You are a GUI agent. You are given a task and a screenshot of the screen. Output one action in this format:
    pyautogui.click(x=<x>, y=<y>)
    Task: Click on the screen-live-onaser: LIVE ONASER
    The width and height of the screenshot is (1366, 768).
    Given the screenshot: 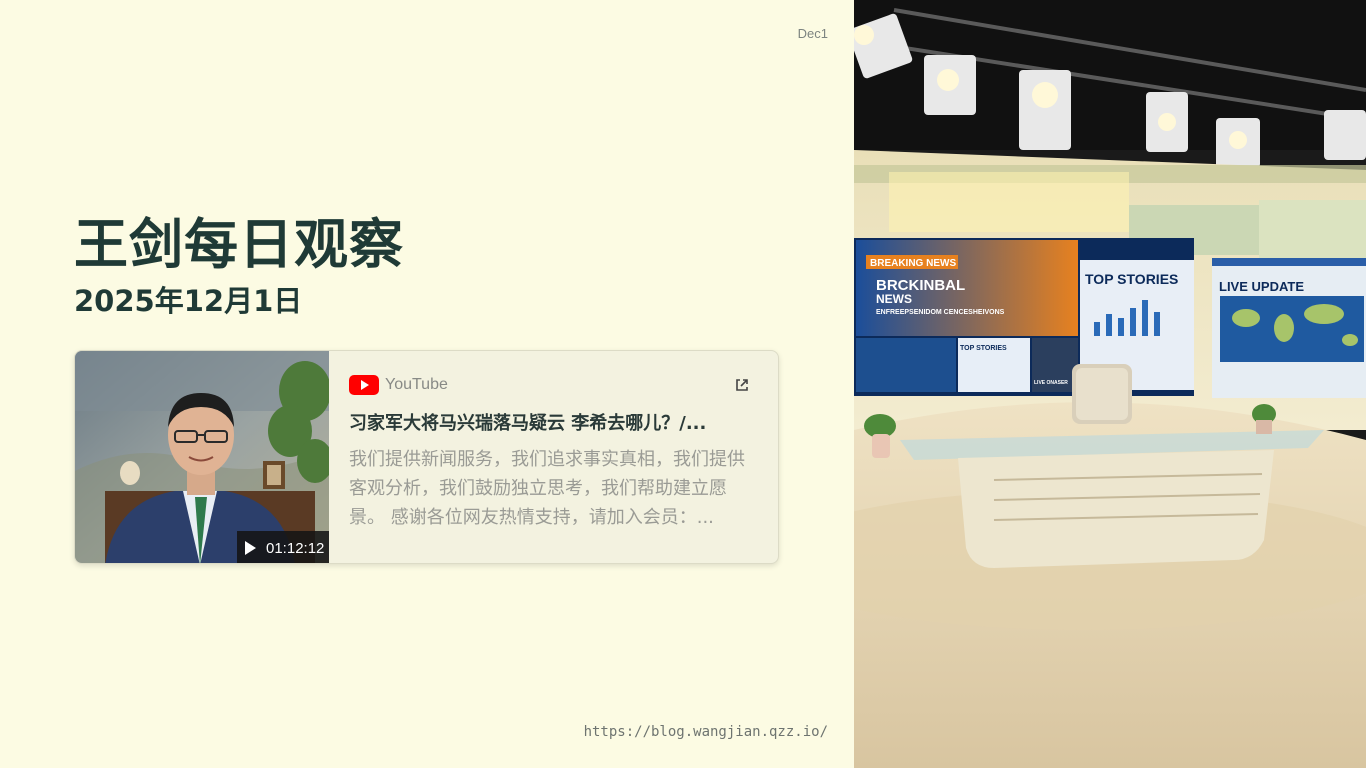 What is the action you would take?
    pyautogui.click(x=1051, y=383)
    